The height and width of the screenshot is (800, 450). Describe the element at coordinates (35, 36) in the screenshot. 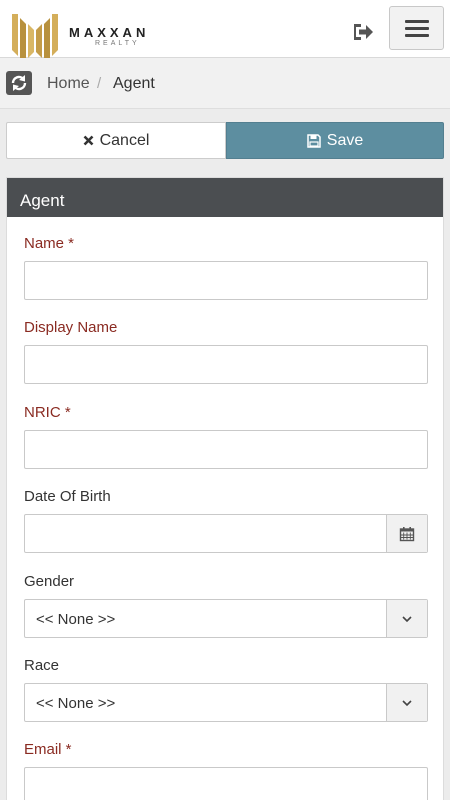

I see `brand-logo-mark` at that location.